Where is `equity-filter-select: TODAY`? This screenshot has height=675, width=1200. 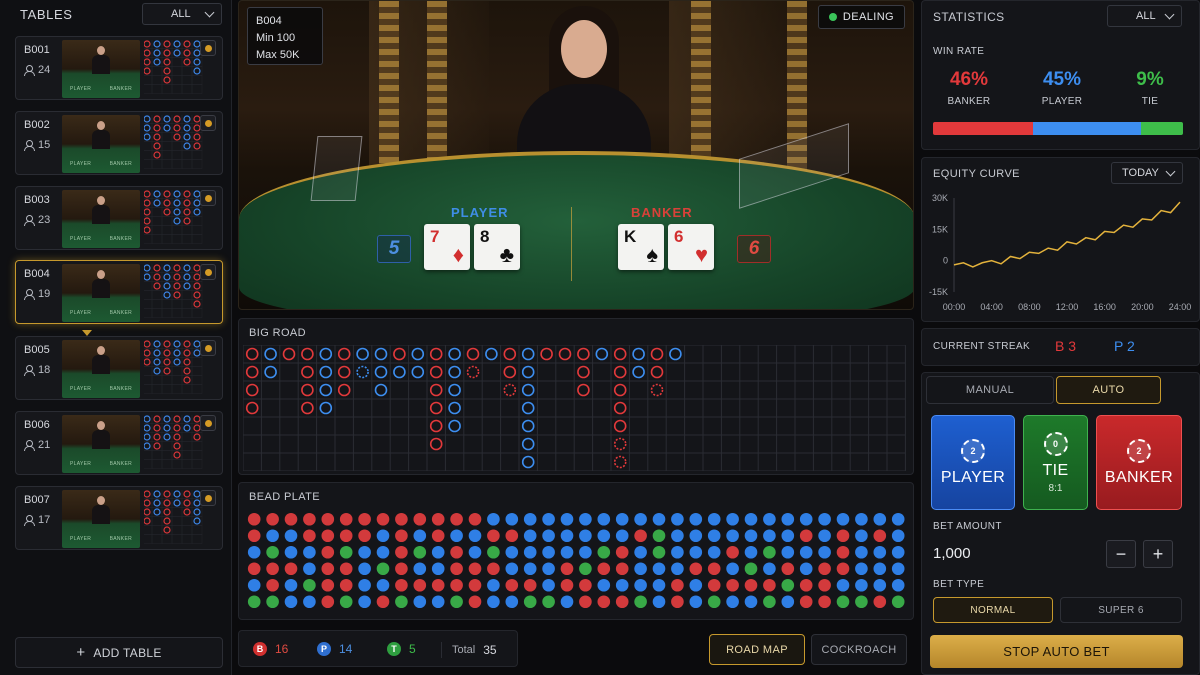
equity-filter-select: TODAY is located at coordinates (1147, 173).